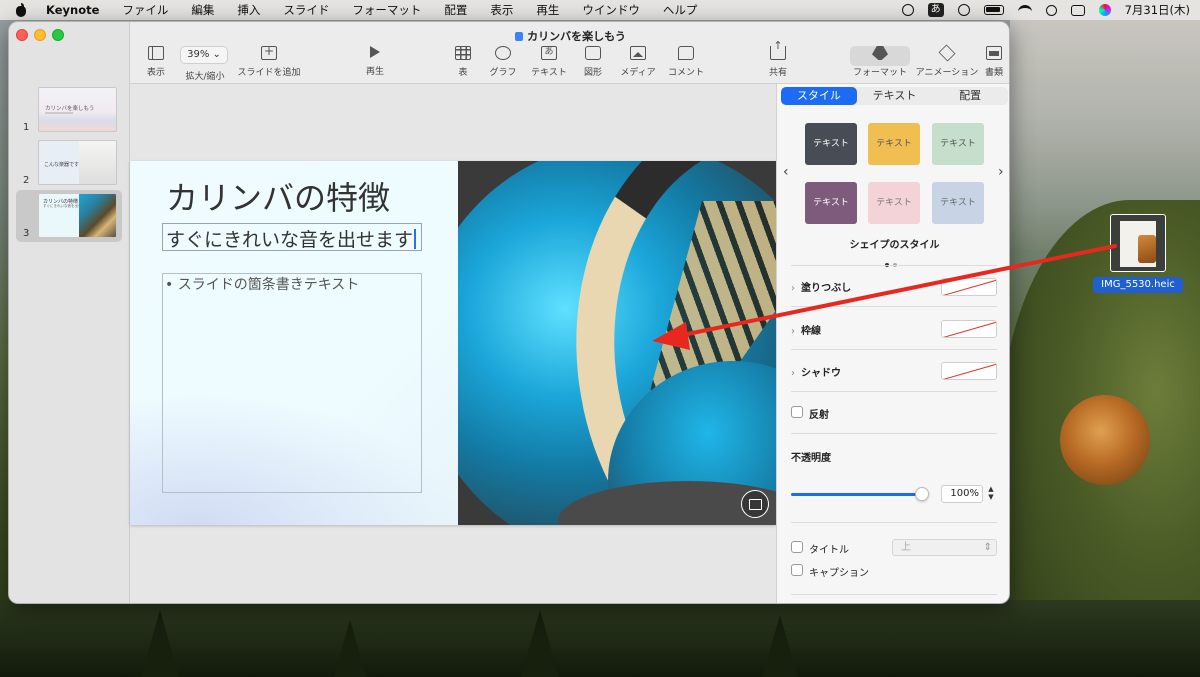 The width and height of the screenshot is (1200, 677). Describe the element at coordinates (884, 297) in the screenshot. I see `drag-arrow-annotation` at that location.